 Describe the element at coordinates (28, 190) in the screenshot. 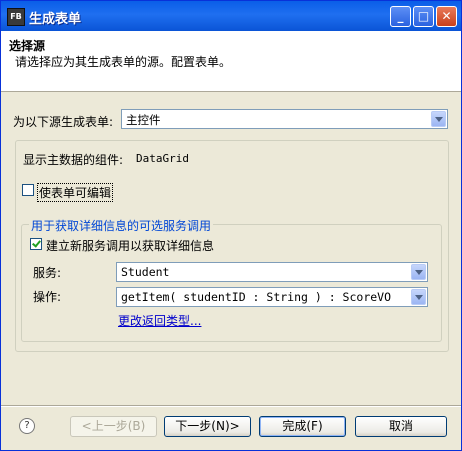

I see `editable-checkbox` at that location.